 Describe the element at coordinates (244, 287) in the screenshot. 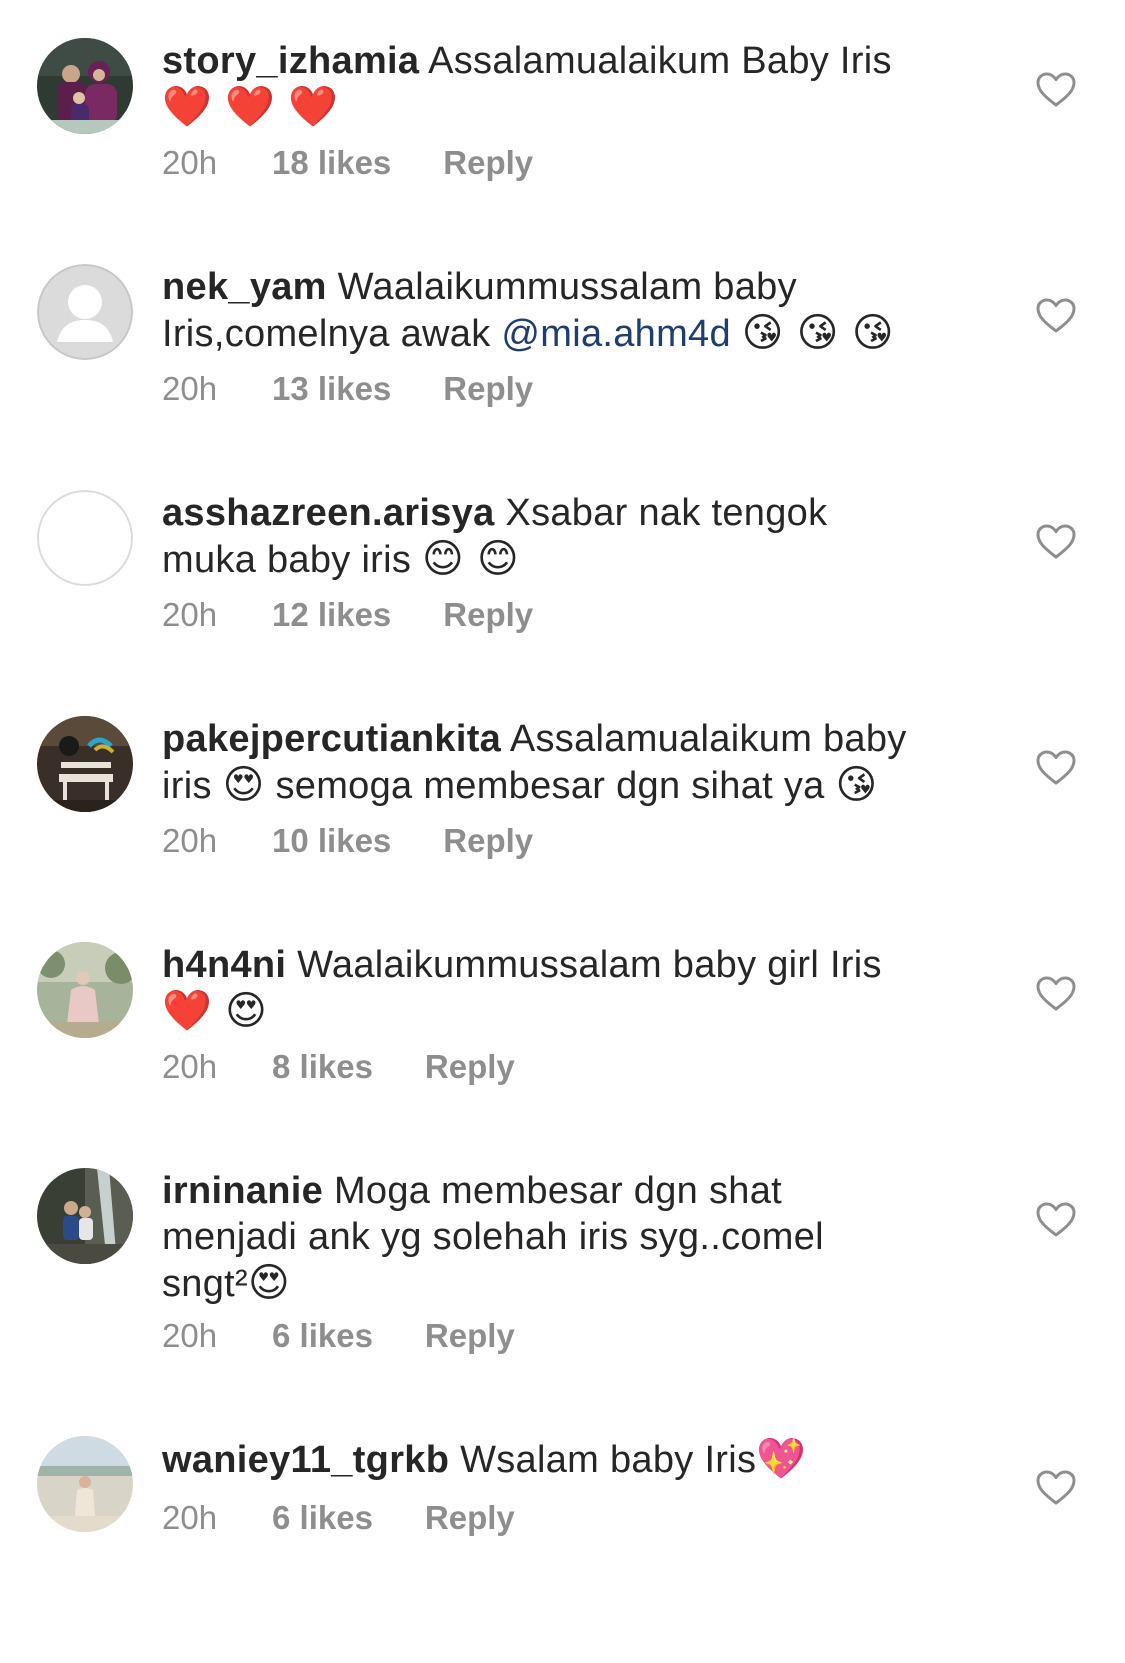

I see `comment-username: nek_yam` at that location.